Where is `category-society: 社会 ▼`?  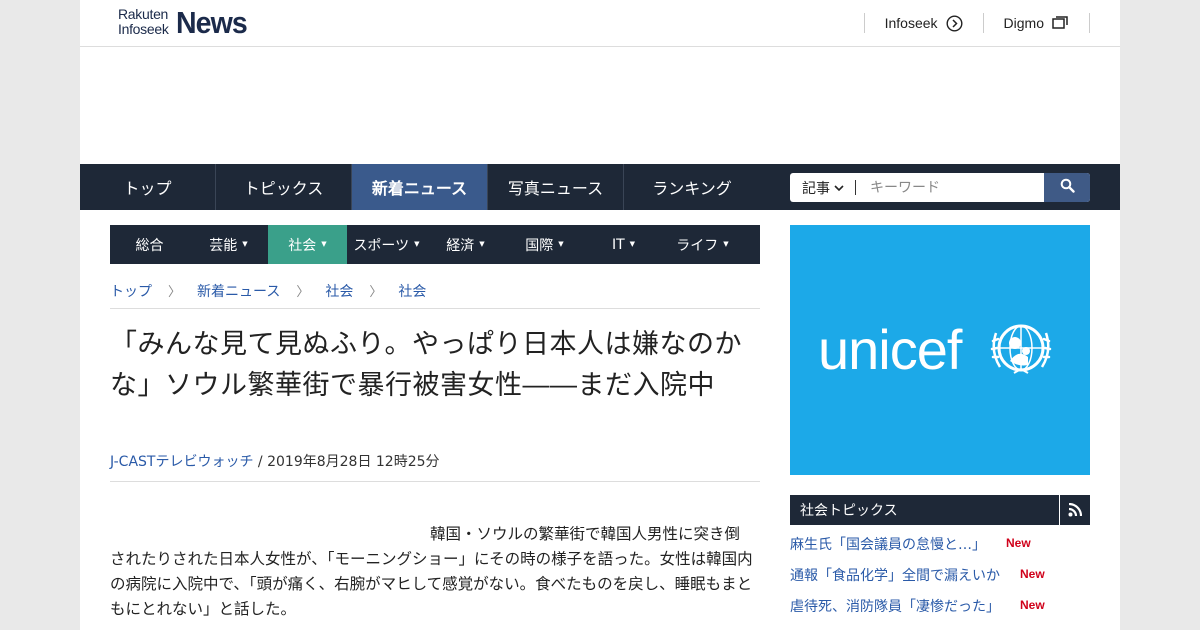
category-society: 社会 ▼ is located at coordinates (307, 244).